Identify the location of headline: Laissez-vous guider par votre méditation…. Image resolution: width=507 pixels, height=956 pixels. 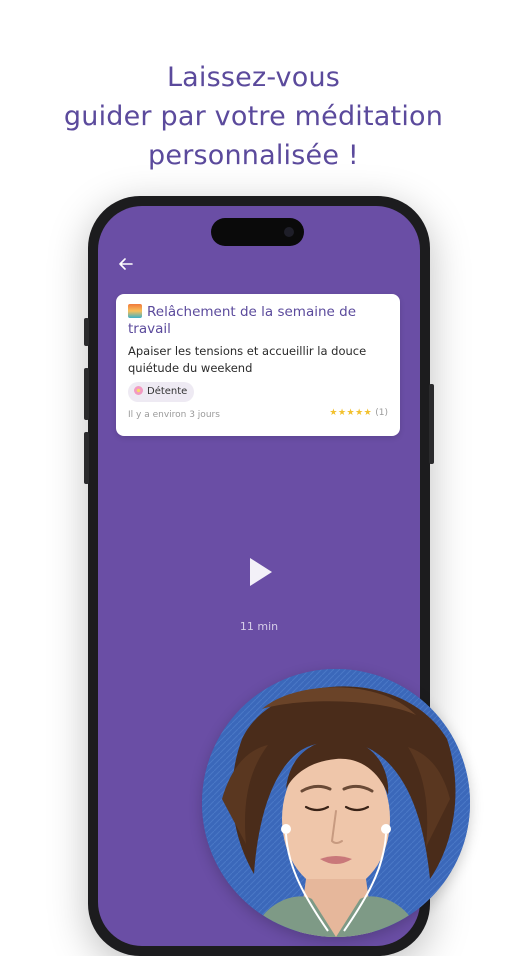
(253, 116).